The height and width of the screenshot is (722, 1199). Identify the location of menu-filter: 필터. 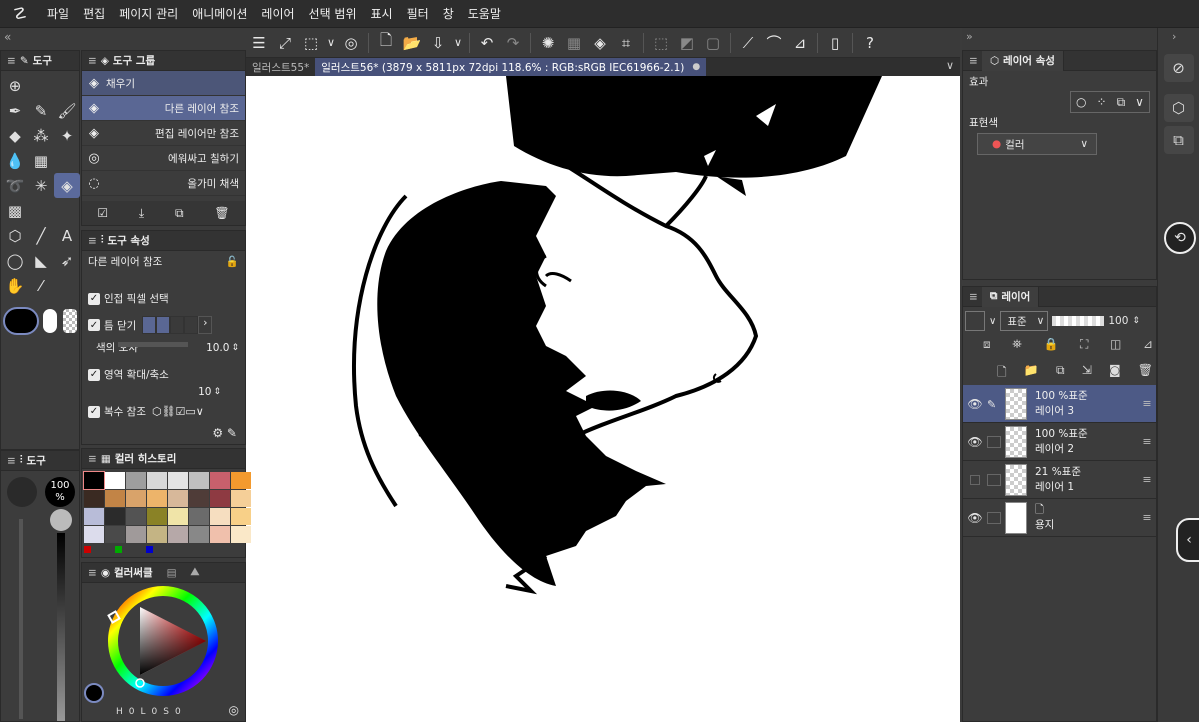
(418, 13).